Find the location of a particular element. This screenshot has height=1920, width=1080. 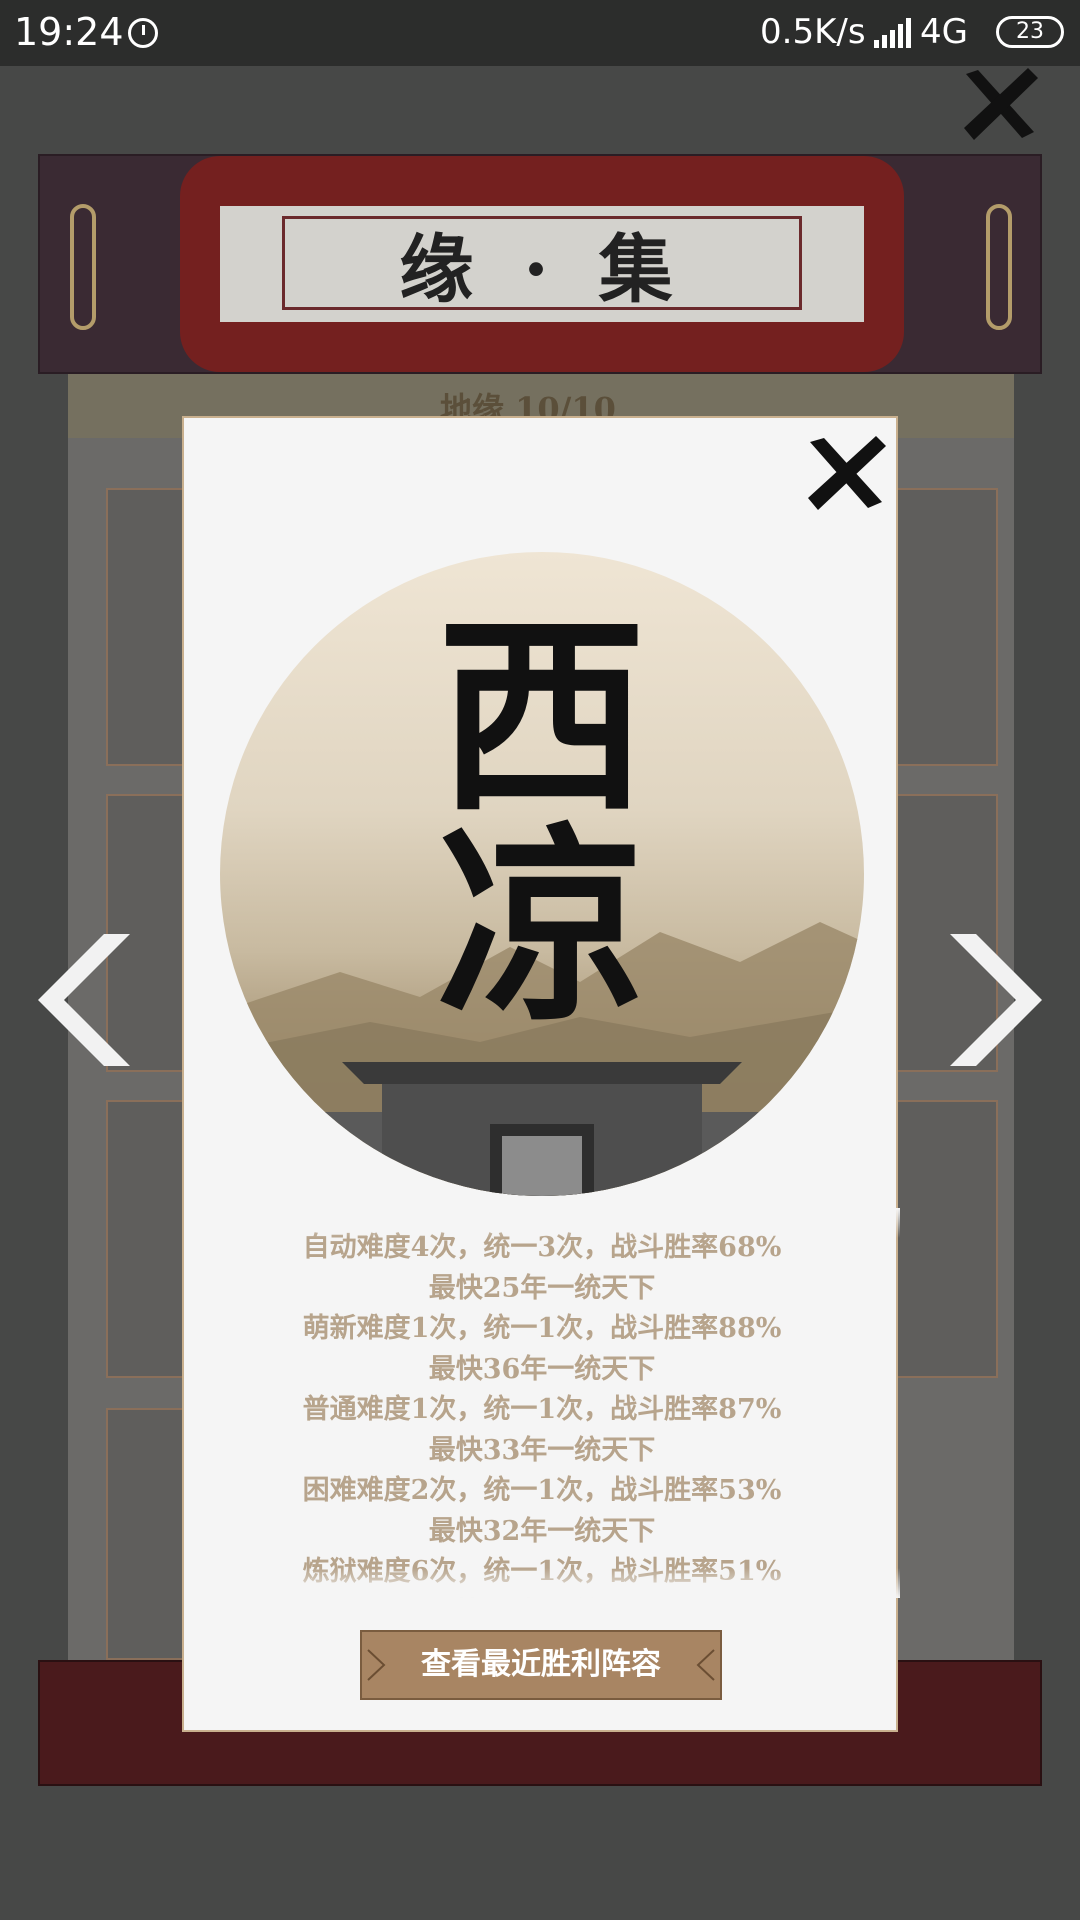

button-ornament-right-icon is located at coordinates (705, 1665).